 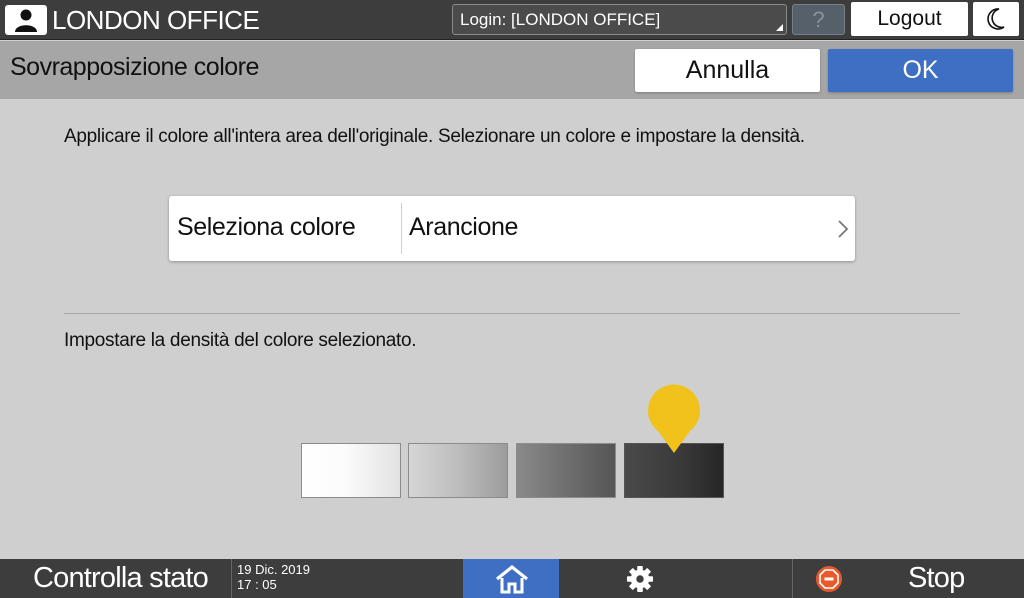 I want to click on home-icon, so click(x=512, y=579).